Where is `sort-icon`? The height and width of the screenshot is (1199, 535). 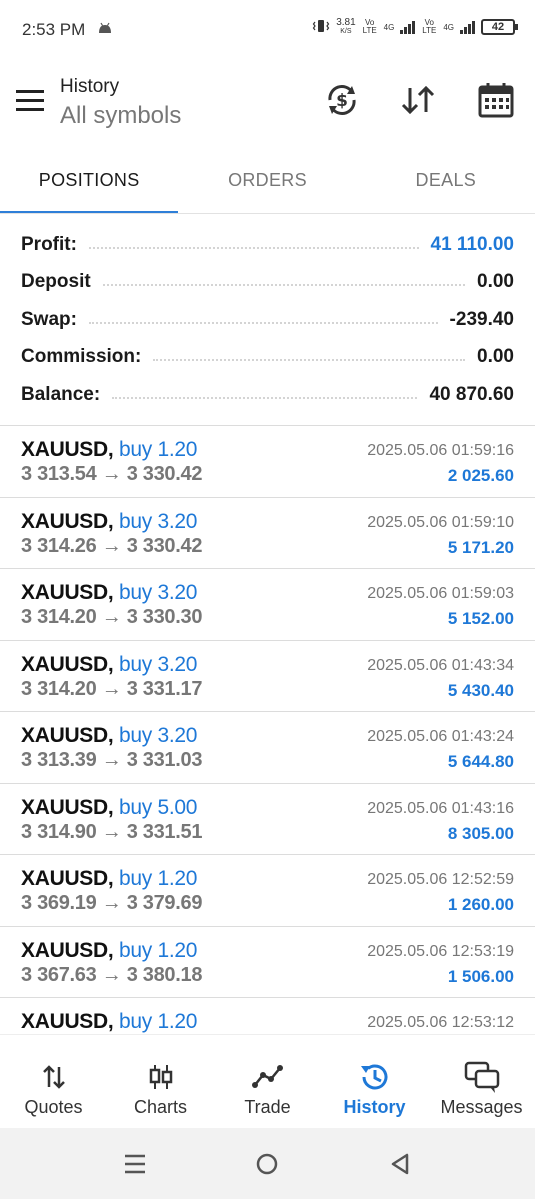 sort-icon is located at coordinates (418, 100).